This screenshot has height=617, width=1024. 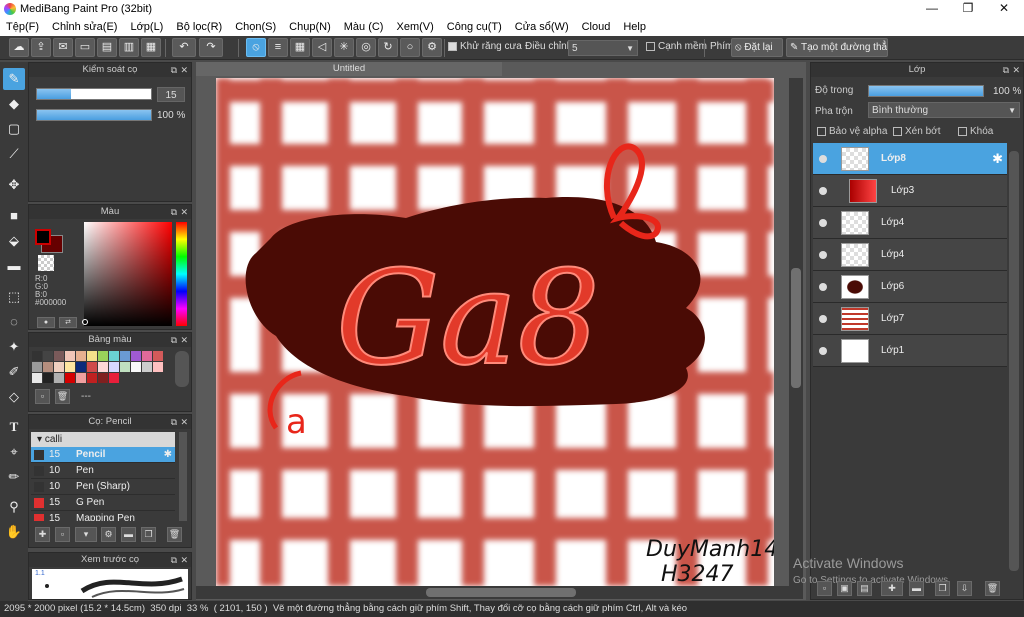 I want to click on layer-row: Lớp6, so click(x=910, y=287).